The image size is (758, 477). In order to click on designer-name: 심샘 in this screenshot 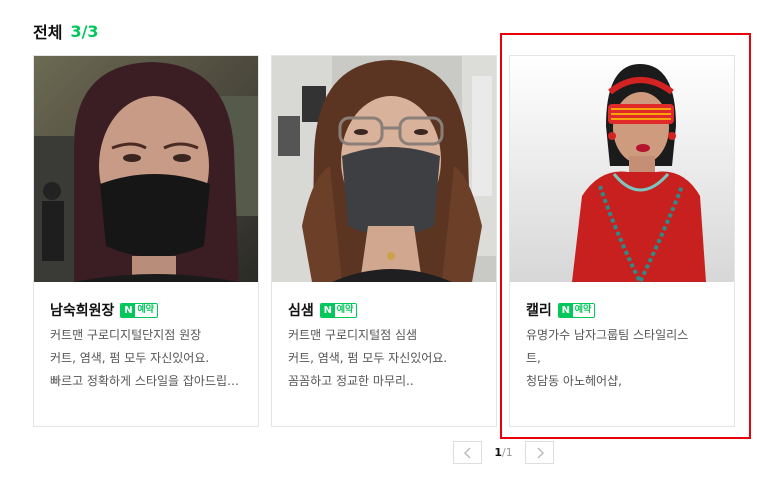, I will do `click(301, 310)`.